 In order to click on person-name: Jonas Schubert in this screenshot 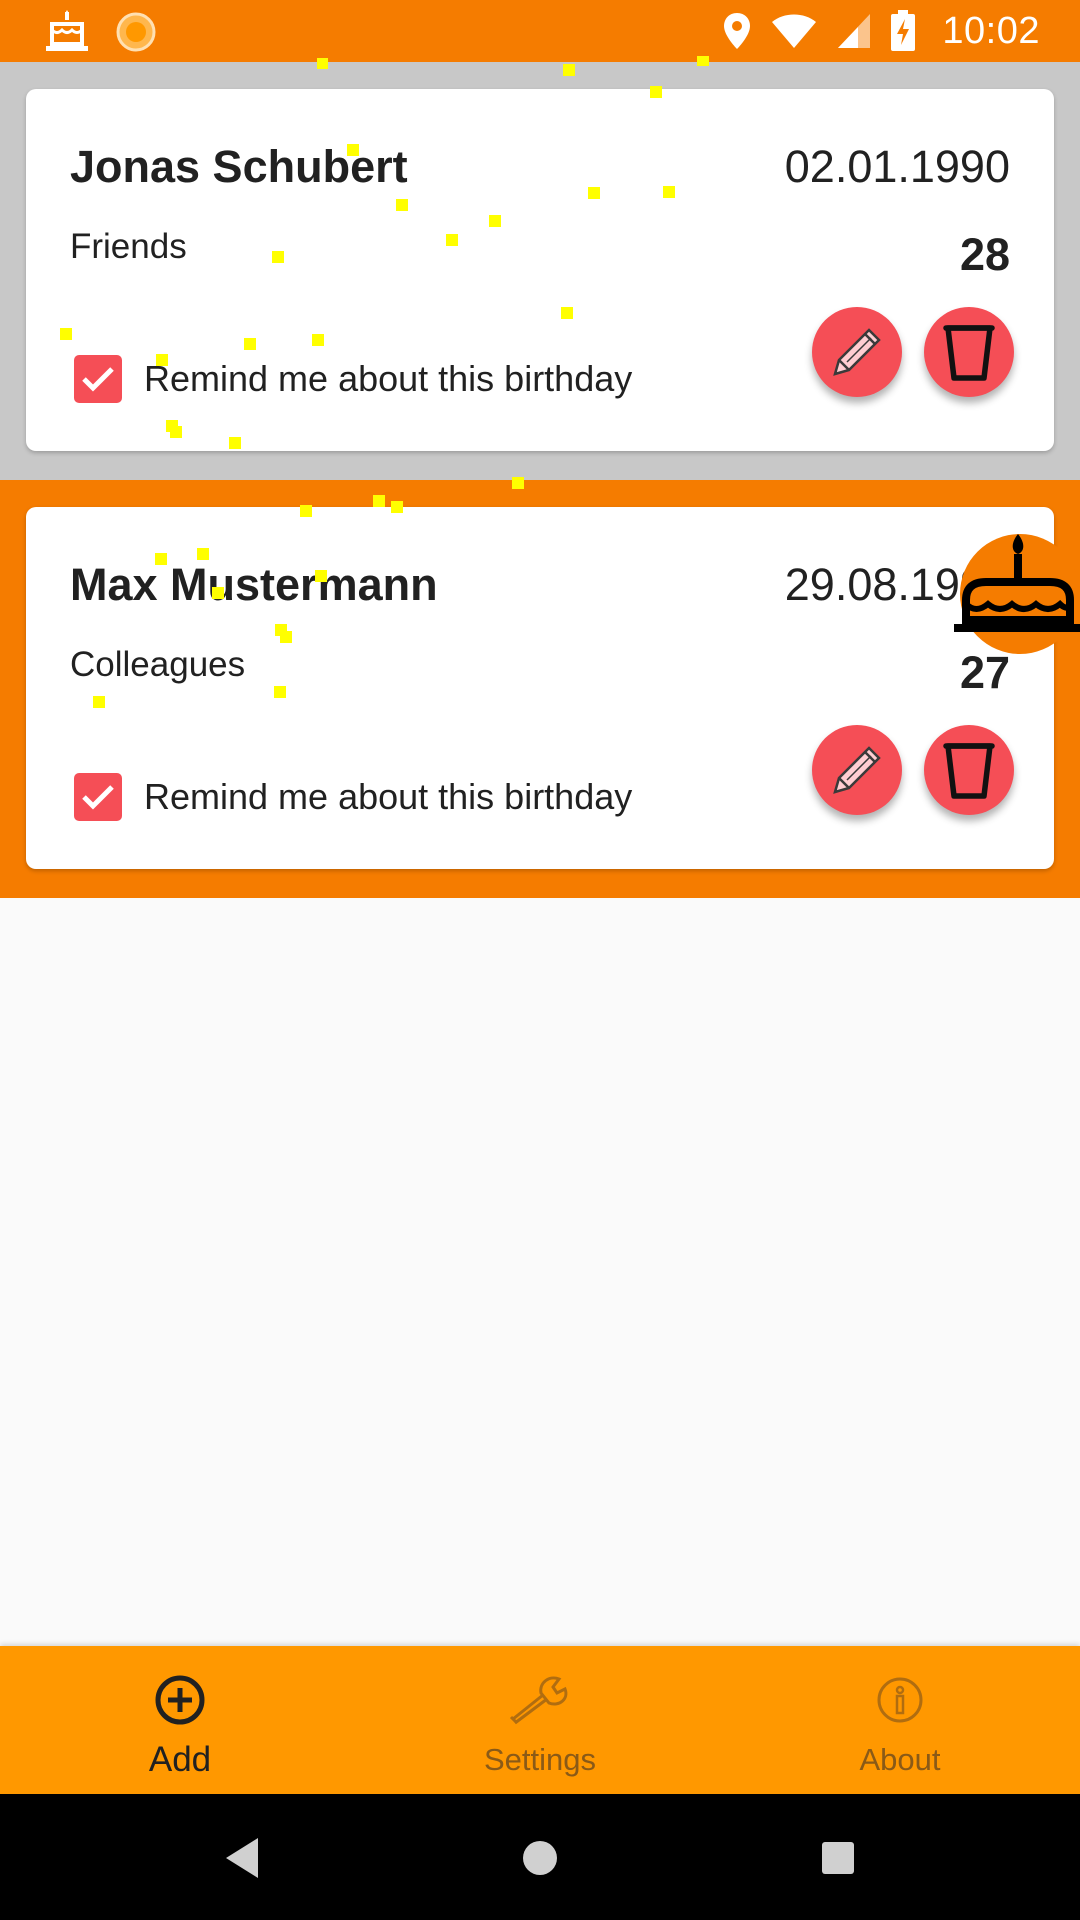, I will do `click(239, 166)`.